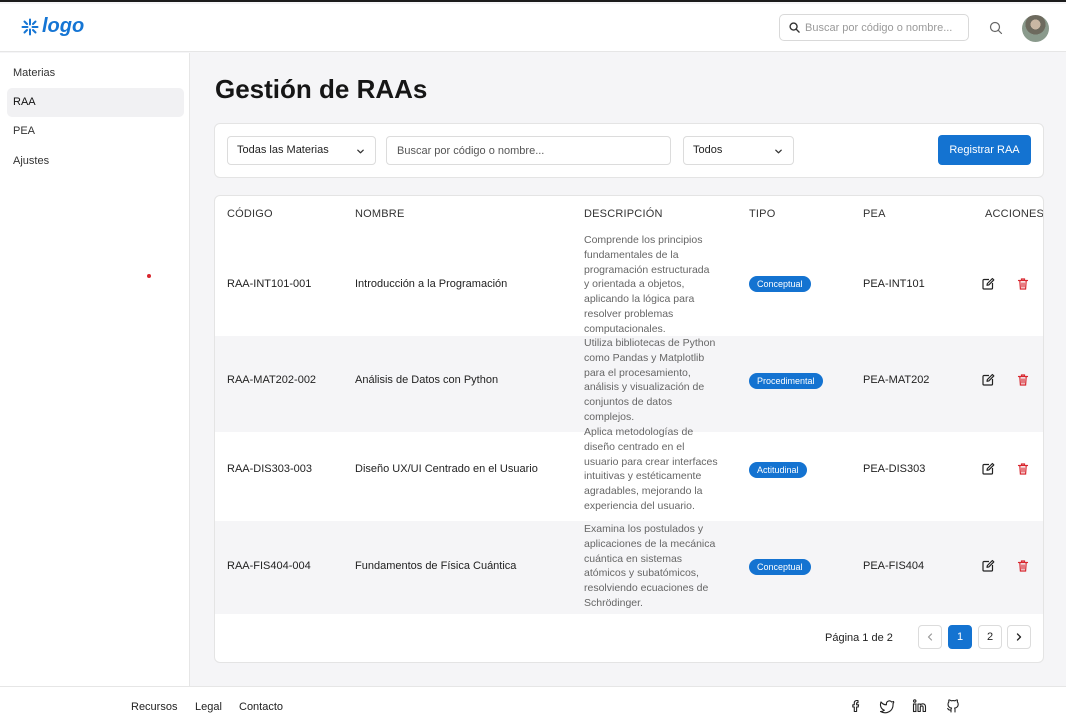  What do you see at coordinates (643, 491) in the screenshot?
I see `description-line: agradables, mejorando la` at bounding box center [643, 491].